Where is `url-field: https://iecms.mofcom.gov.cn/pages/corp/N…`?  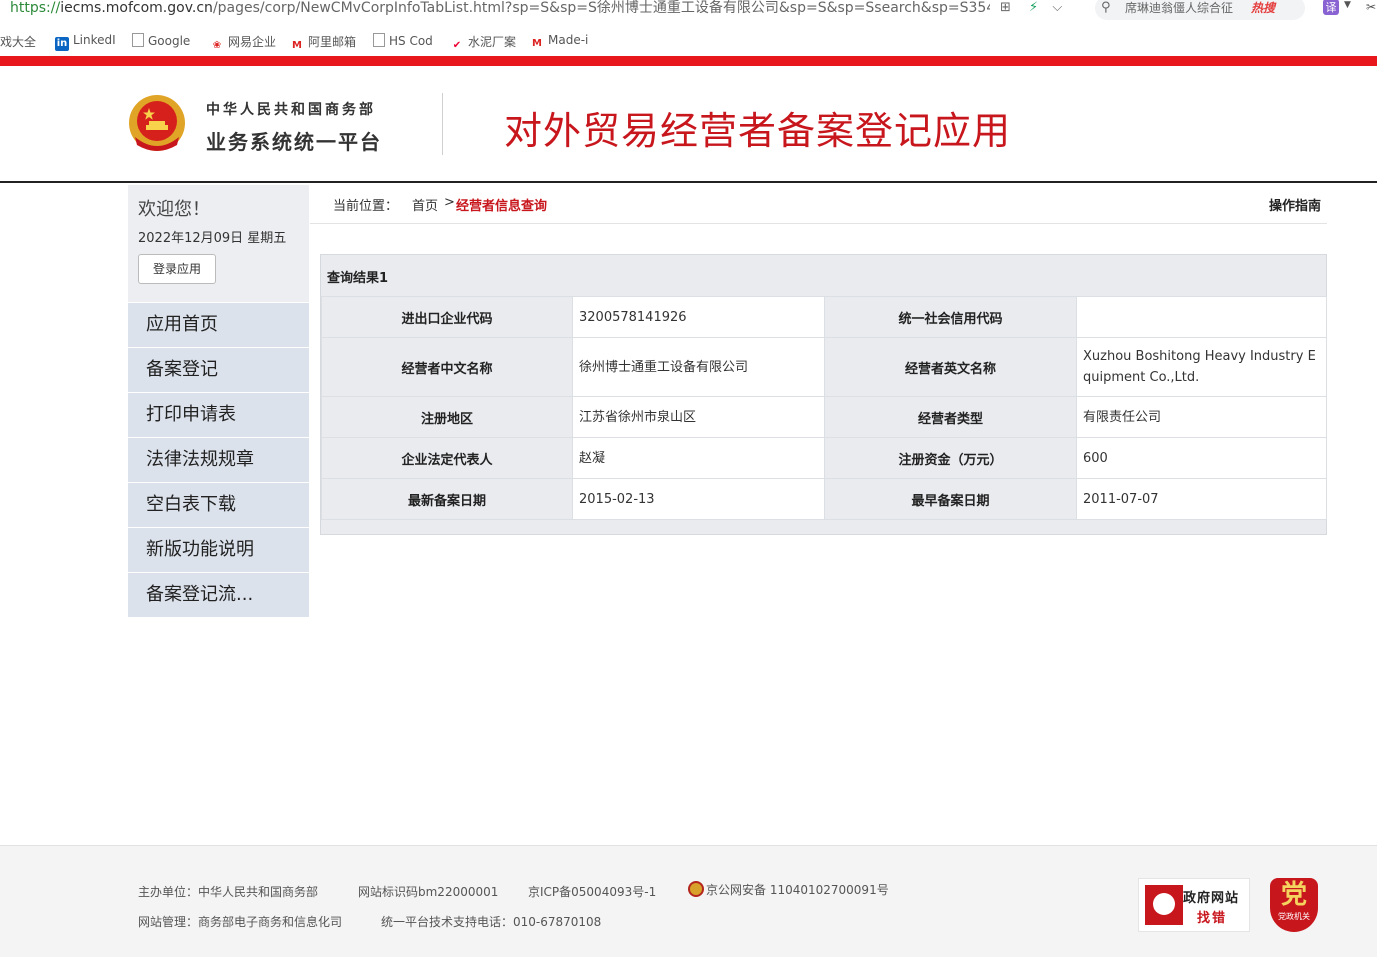 url-field: https://iecms.mofcom.gov.cn/pages/corp/N… is located at coordinates (500, 8).